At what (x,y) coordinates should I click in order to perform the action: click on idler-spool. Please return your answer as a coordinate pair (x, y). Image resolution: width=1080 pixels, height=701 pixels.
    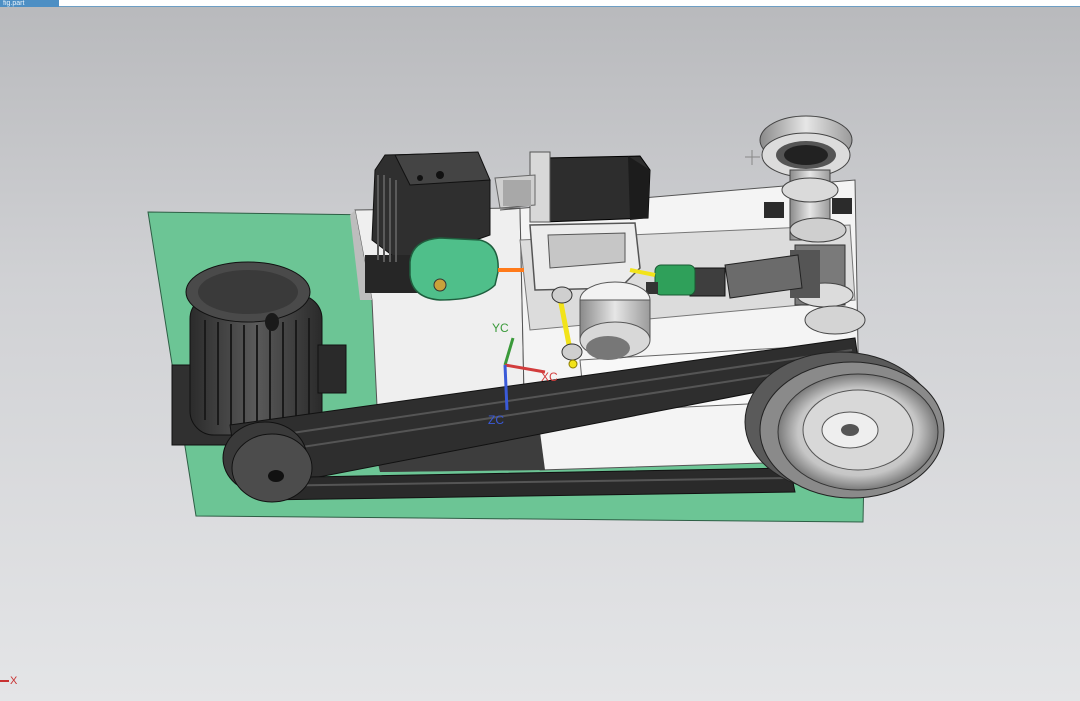
    Looking at the image, I should click on (615, 320).